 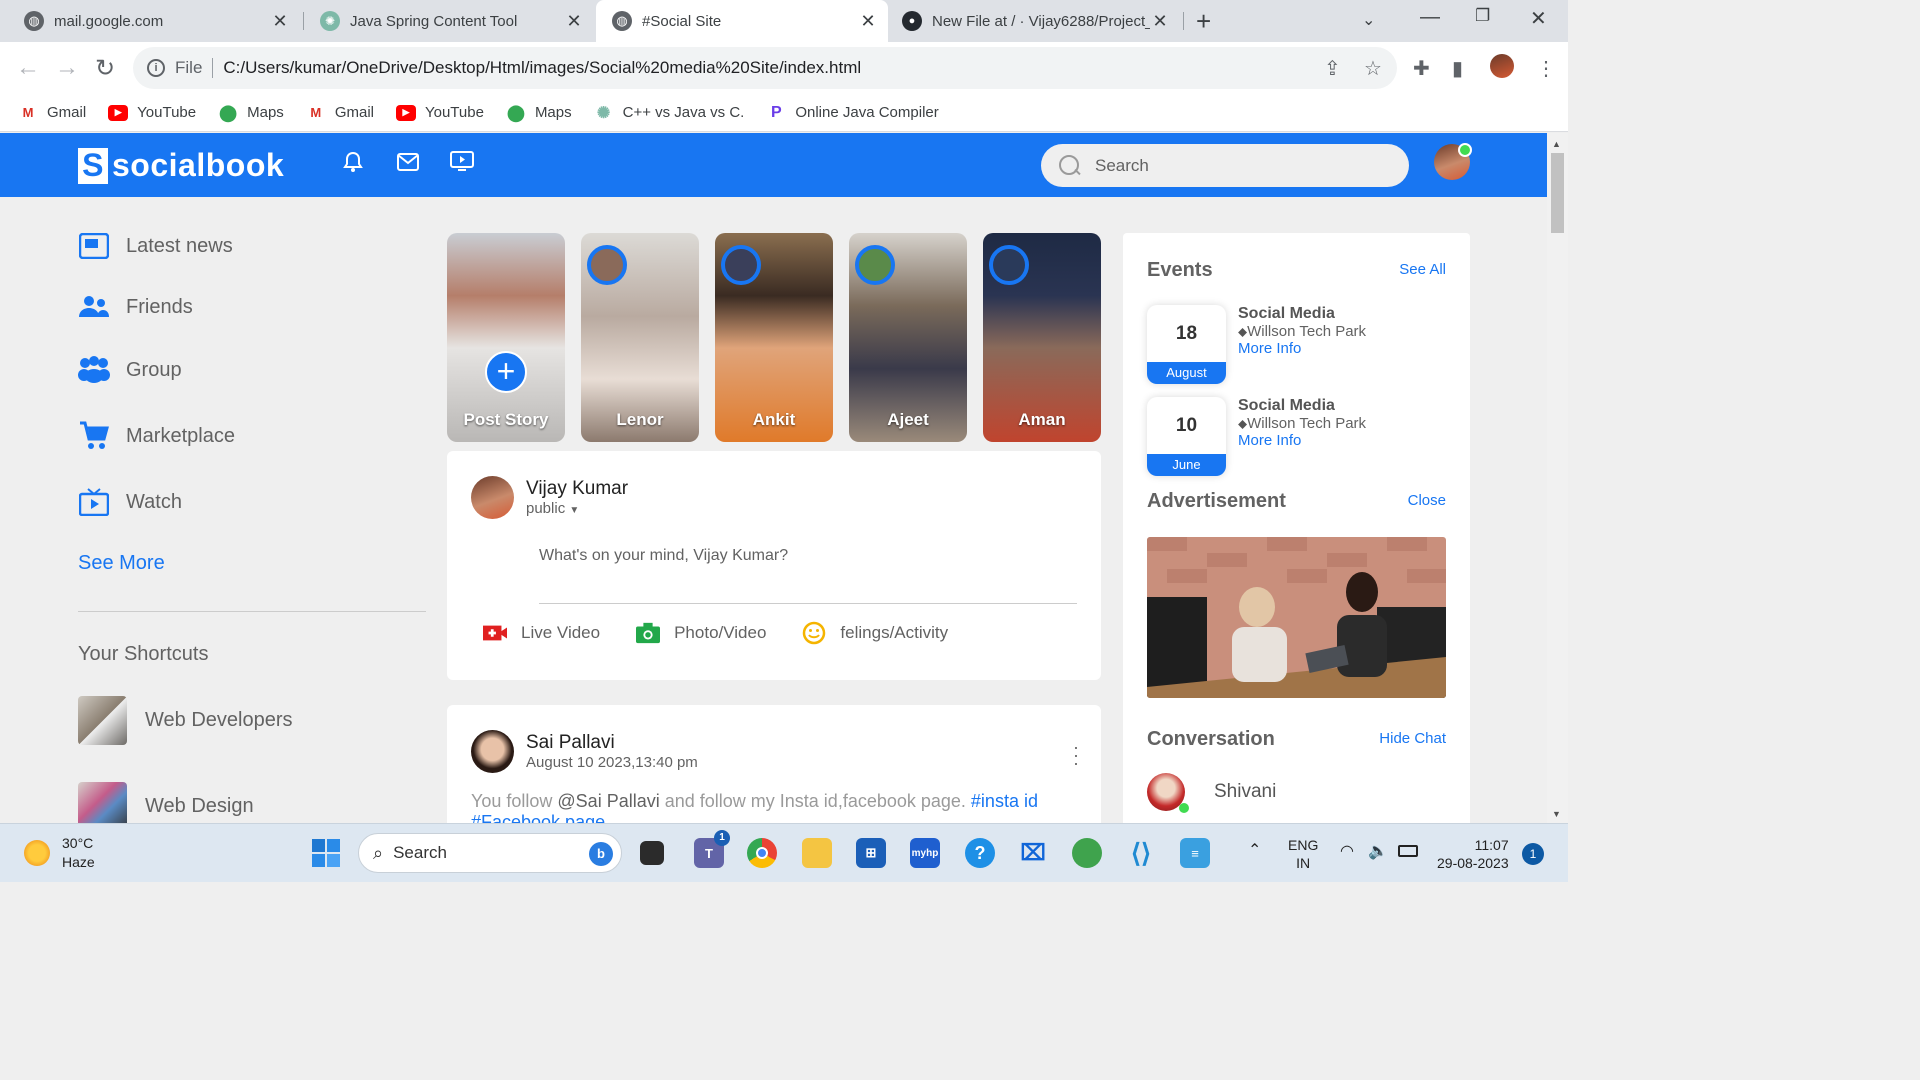 I want to click on teams-icon: T1, so click(x=712, y=849).